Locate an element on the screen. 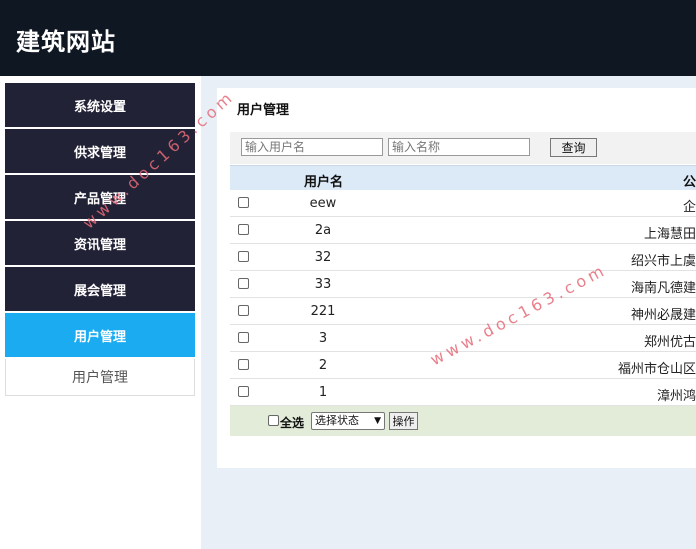 This screenshot has width=696, height=549. table-row: 2a 上海慧田 is located at coordinates (463, 230).